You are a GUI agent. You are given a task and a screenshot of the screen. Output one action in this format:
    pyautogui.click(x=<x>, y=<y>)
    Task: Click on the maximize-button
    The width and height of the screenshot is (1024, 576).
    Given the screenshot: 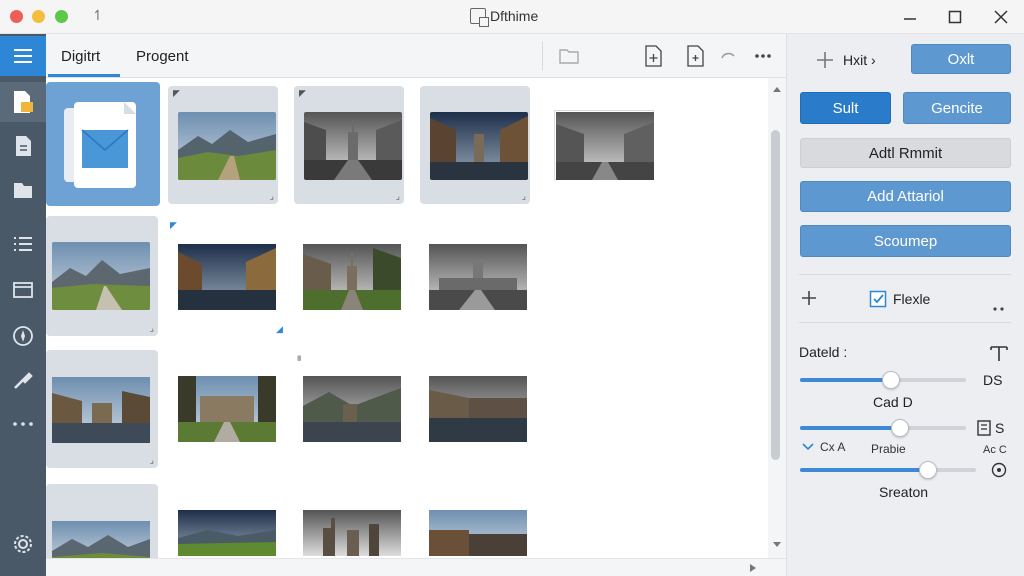 What is the action you would take?
    pyautogui.click(x=955, y=17)
    